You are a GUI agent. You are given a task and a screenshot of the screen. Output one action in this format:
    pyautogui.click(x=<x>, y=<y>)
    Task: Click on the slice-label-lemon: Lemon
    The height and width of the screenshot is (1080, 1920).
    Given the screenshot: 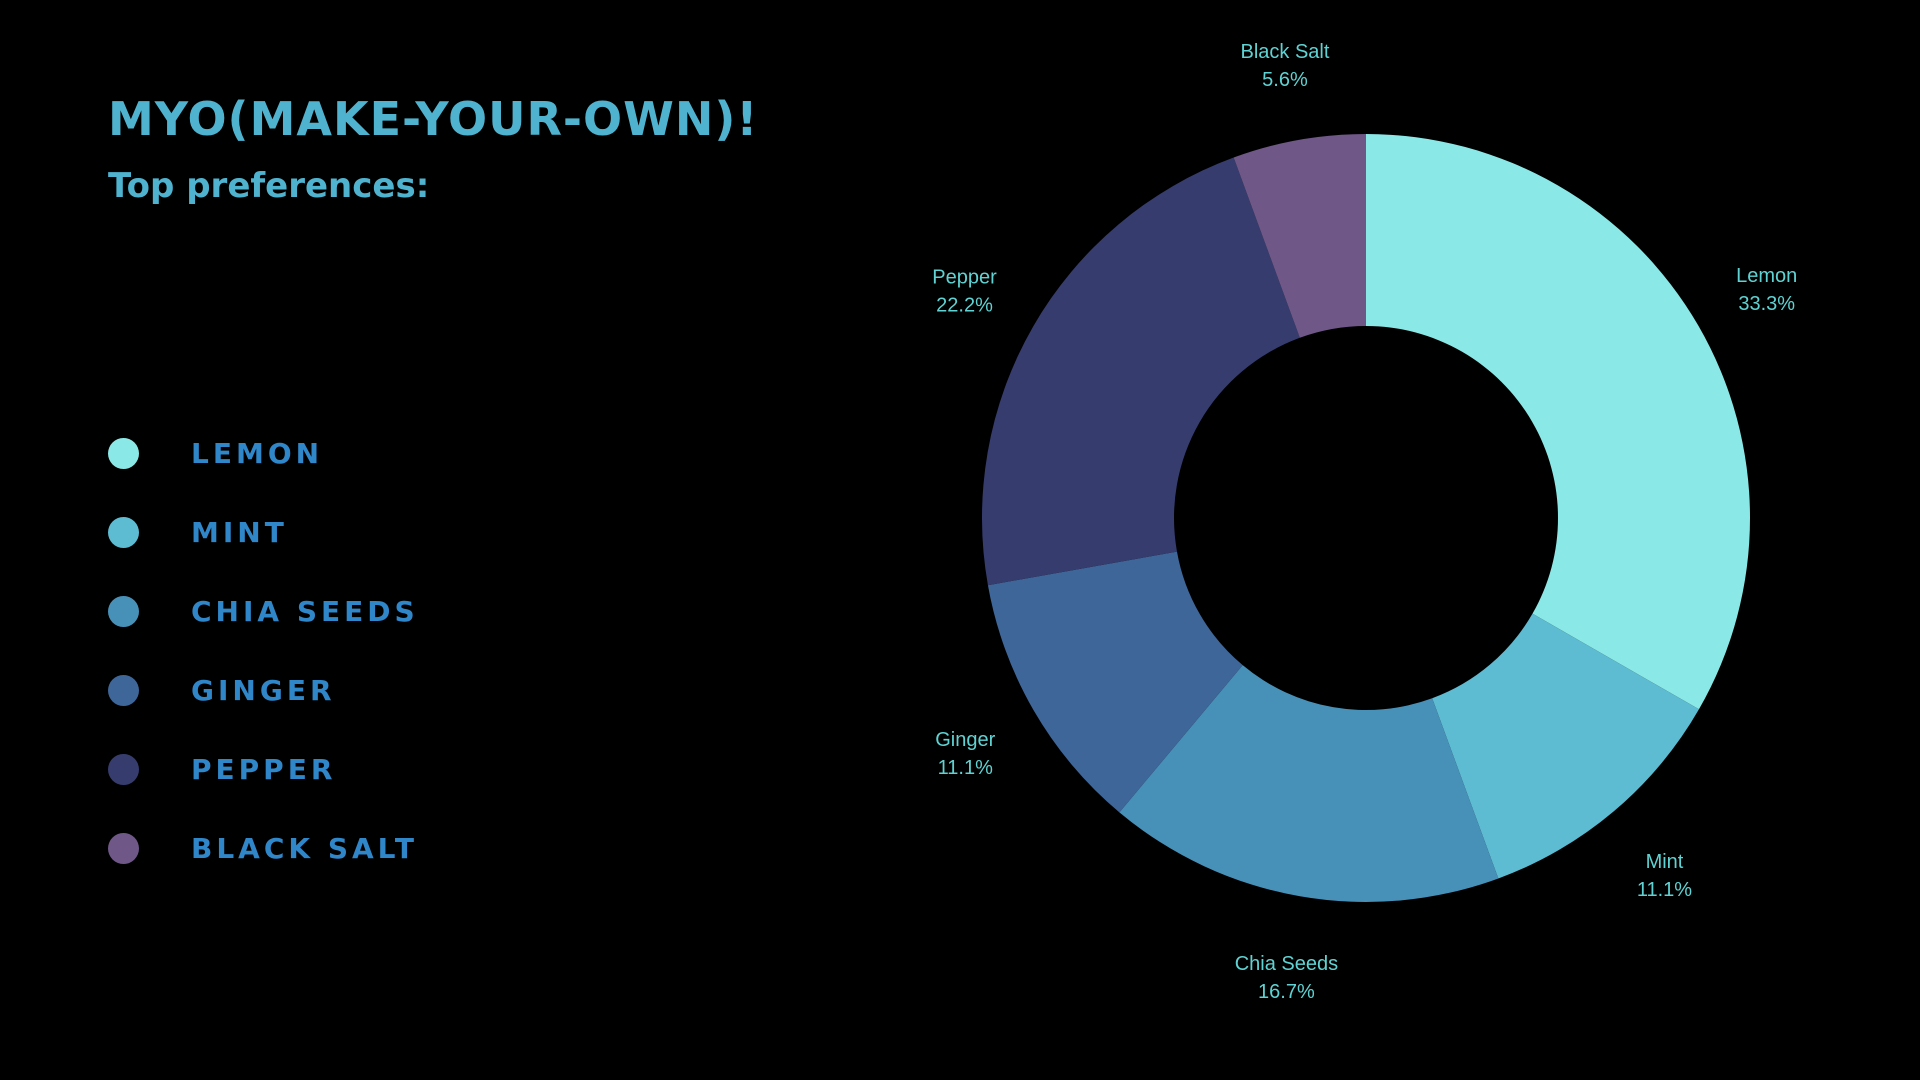 What is the action you would take?
    pyautogui.click(x=1766, y=276)
    